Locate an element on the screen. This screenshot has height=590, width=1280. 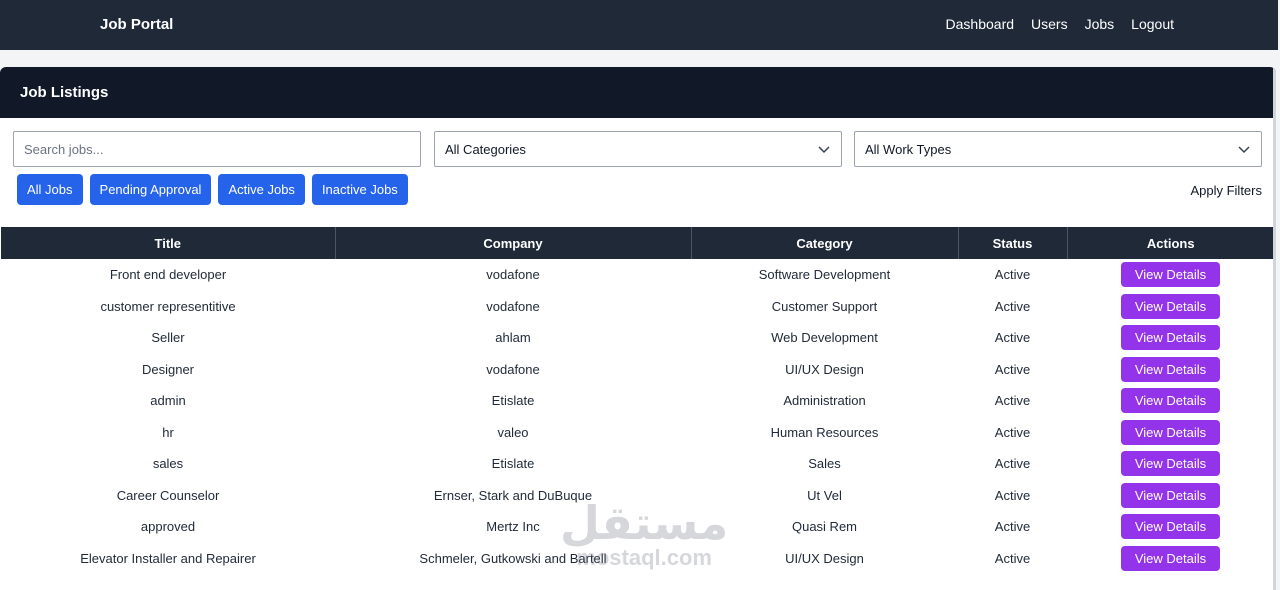
cell-title: sales is located at coordinates (168, 464).